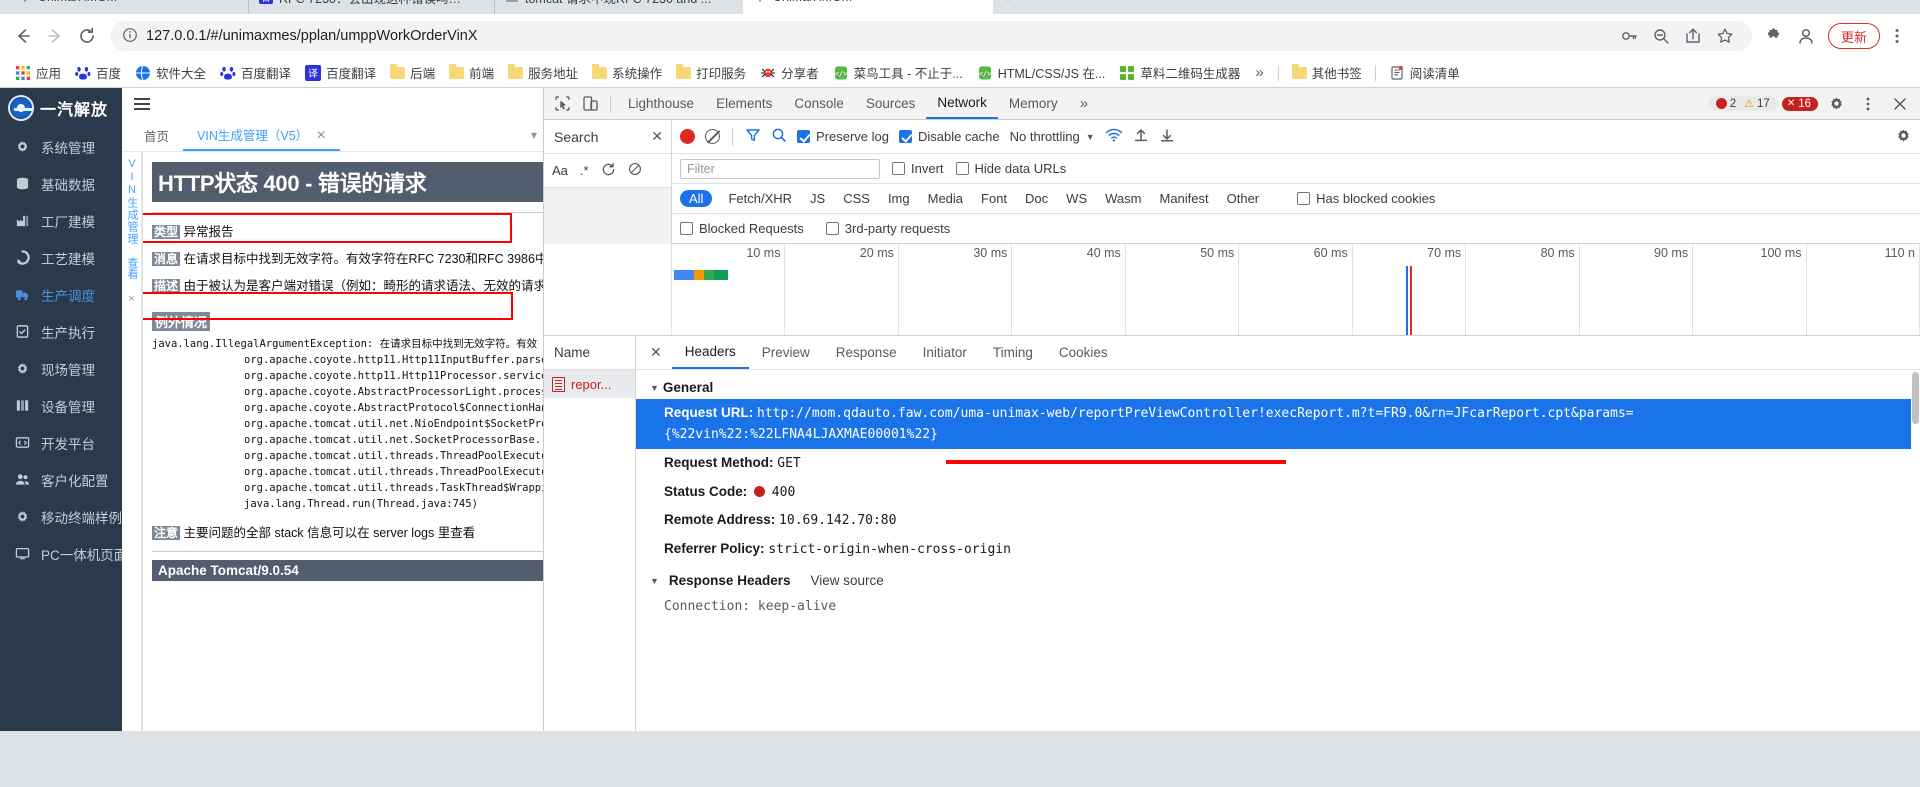  Describe the element at coordinates (534, 135) in the screenshot. I see `chevron-down-icon: ▾` at that location.